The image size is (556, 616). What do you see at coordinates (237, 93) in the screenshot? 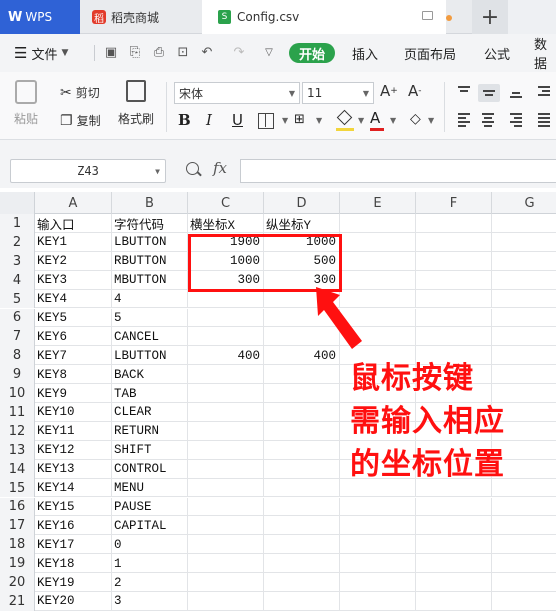
I see `font-name-select: 宋体 ▼` at bounding box center [237, 93].